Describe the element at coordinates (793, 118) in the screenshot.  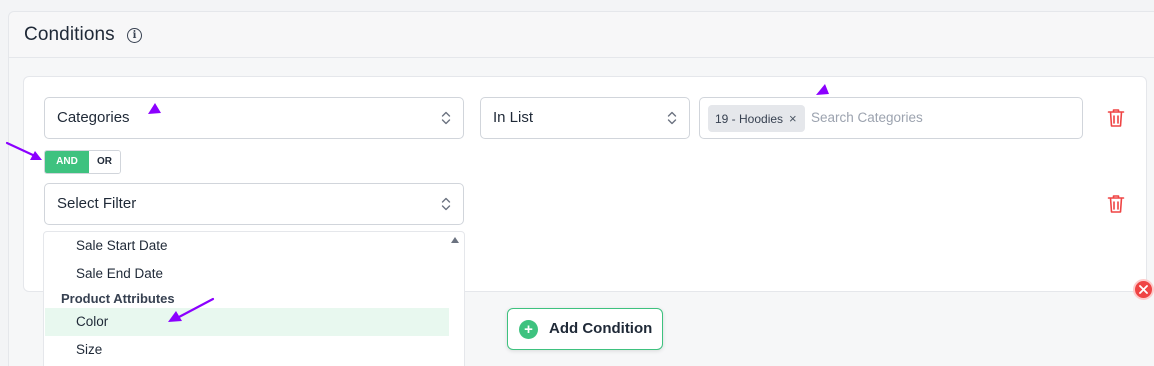
I see `tag-remove-icon: ×` at that location.